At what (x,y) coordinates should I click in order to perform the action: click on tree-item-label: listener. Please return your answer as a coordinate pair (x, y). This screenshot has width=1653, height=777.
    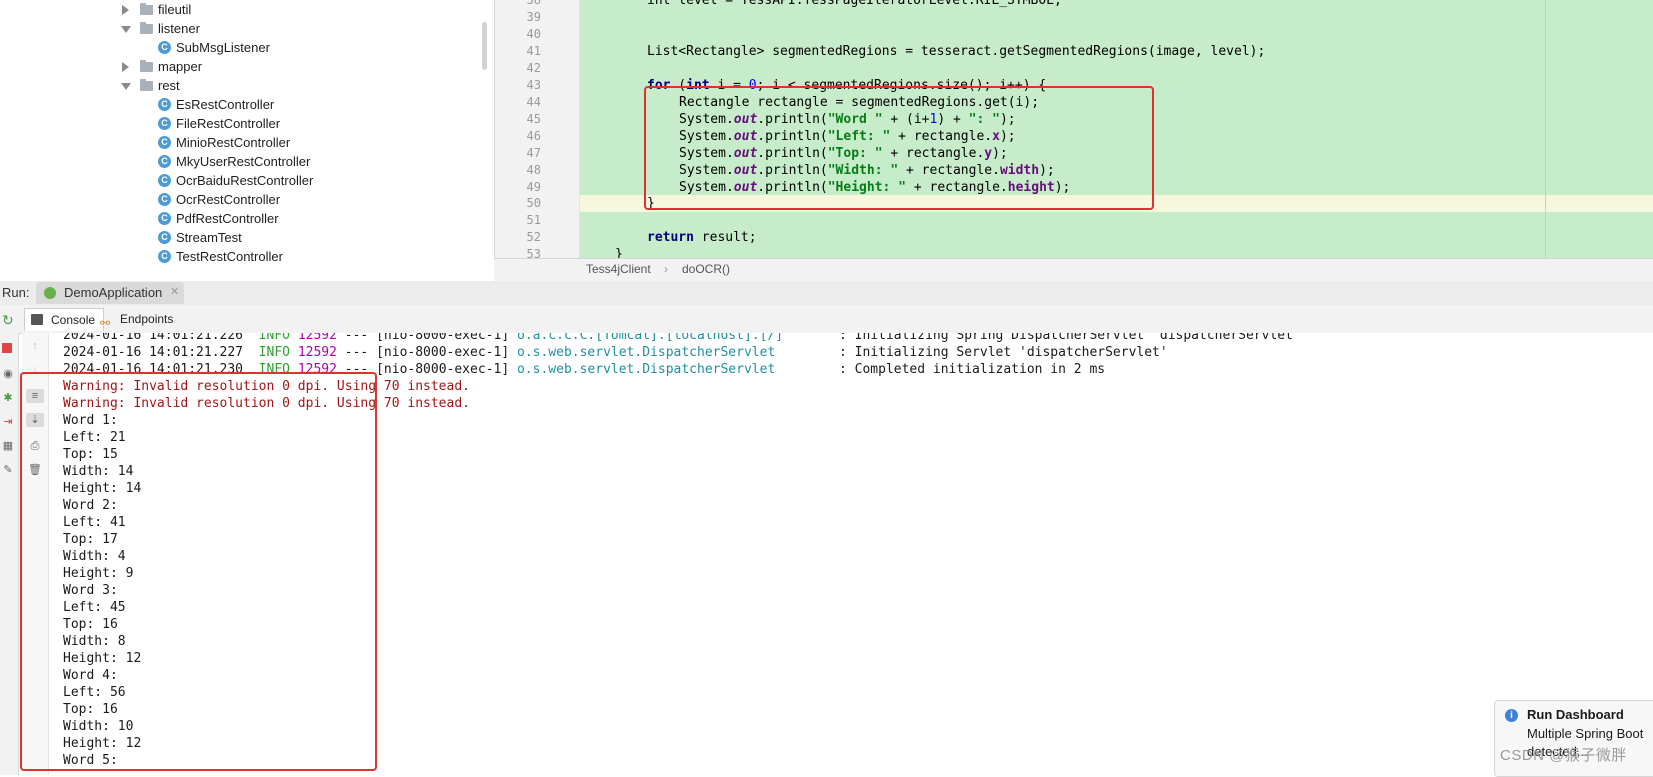
    Looking at the image, I should click on (179, 28).